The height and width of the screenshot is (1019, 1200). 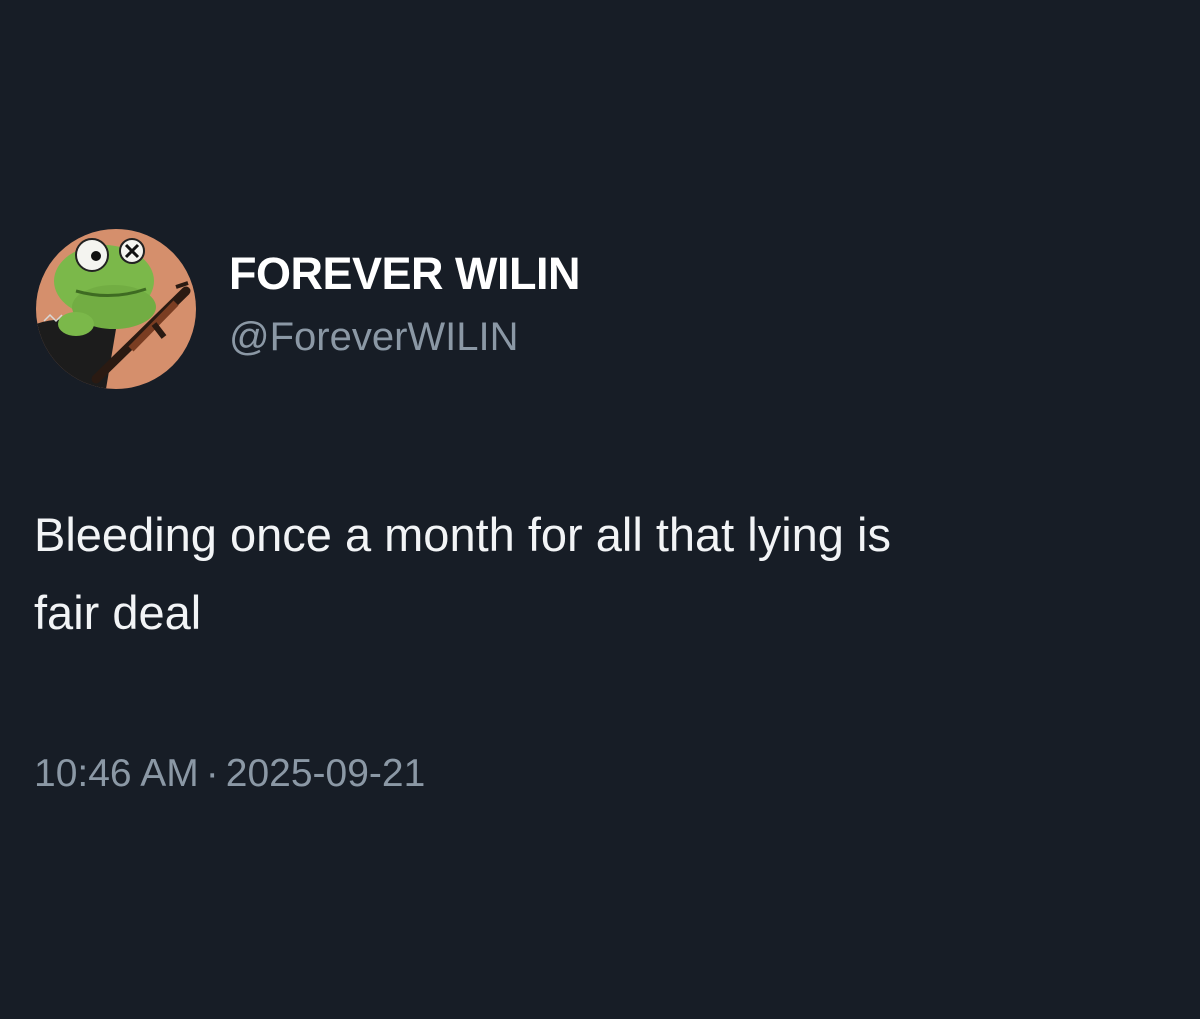 What do you see at coordinates (404, 337) in the screenshot?
I see `author-handle: @ForeverWILIN` at bounding box center [404, 337].